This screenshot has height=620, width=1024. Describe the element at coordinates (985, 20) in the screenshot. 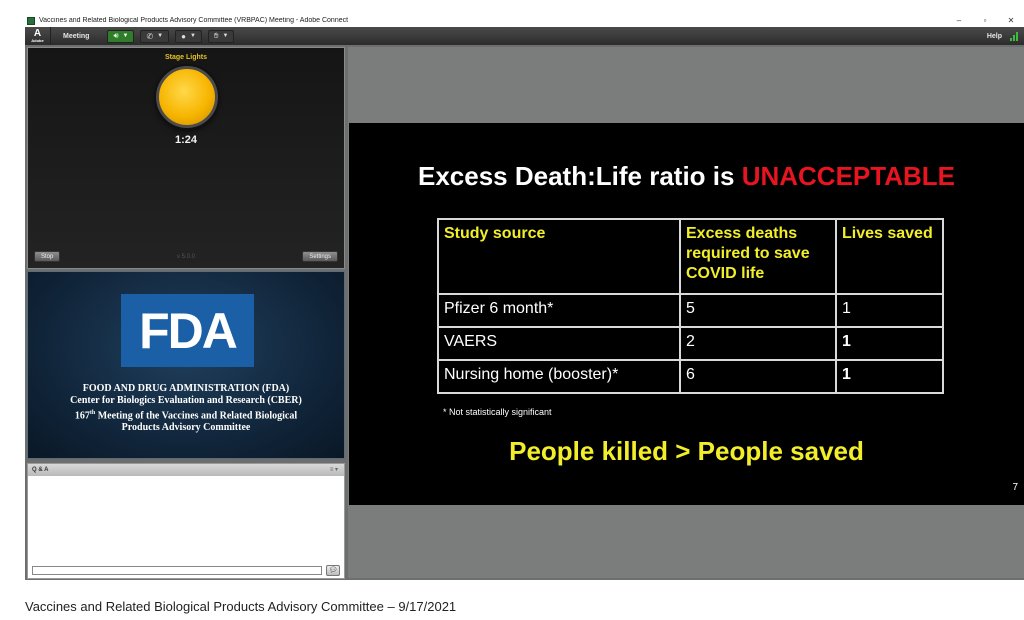

I see `restore-button: ▫` at that location.